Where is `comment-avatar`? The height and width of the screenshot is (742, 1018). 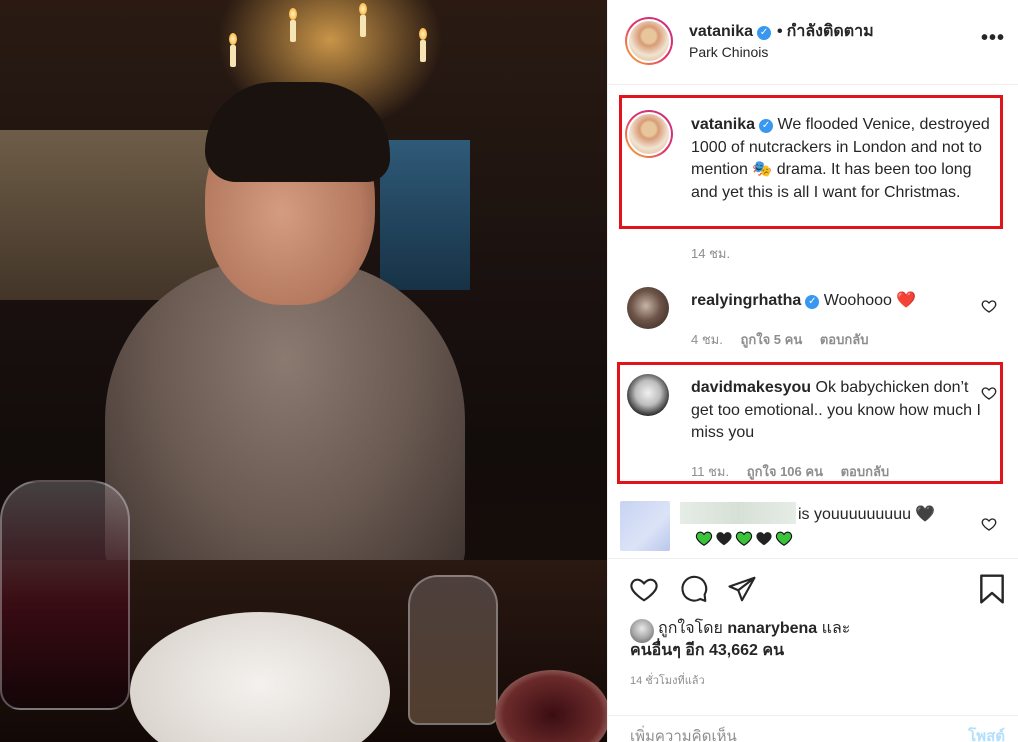 comment-avatar is located at coordinates (648, 308).